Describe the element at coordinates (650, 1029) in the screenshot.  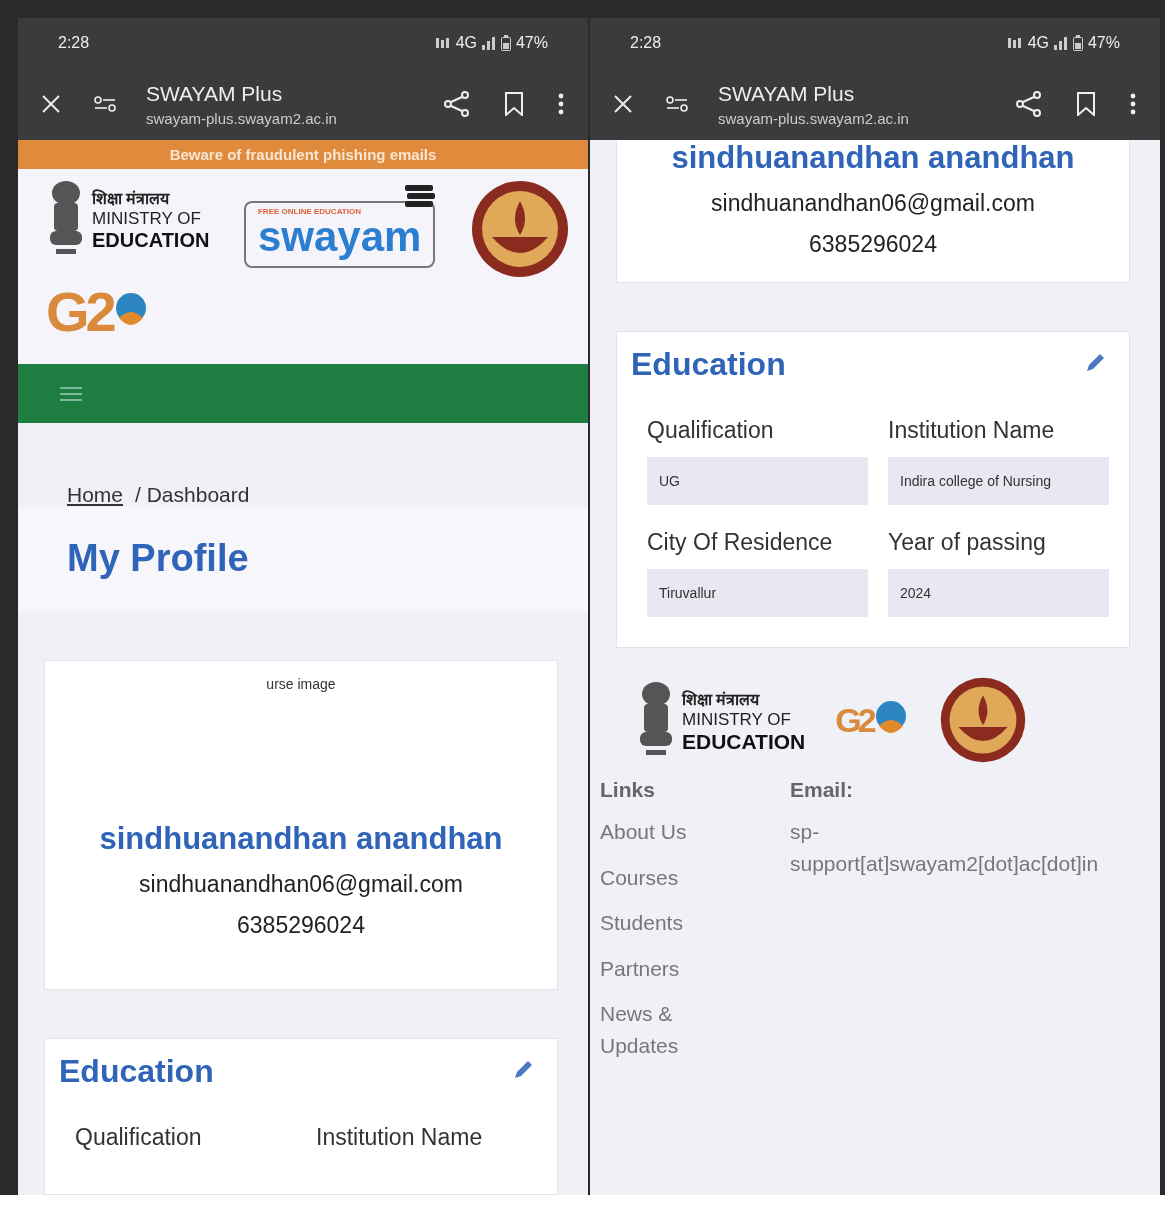
I see `footer-link: News & Updates` at that location.